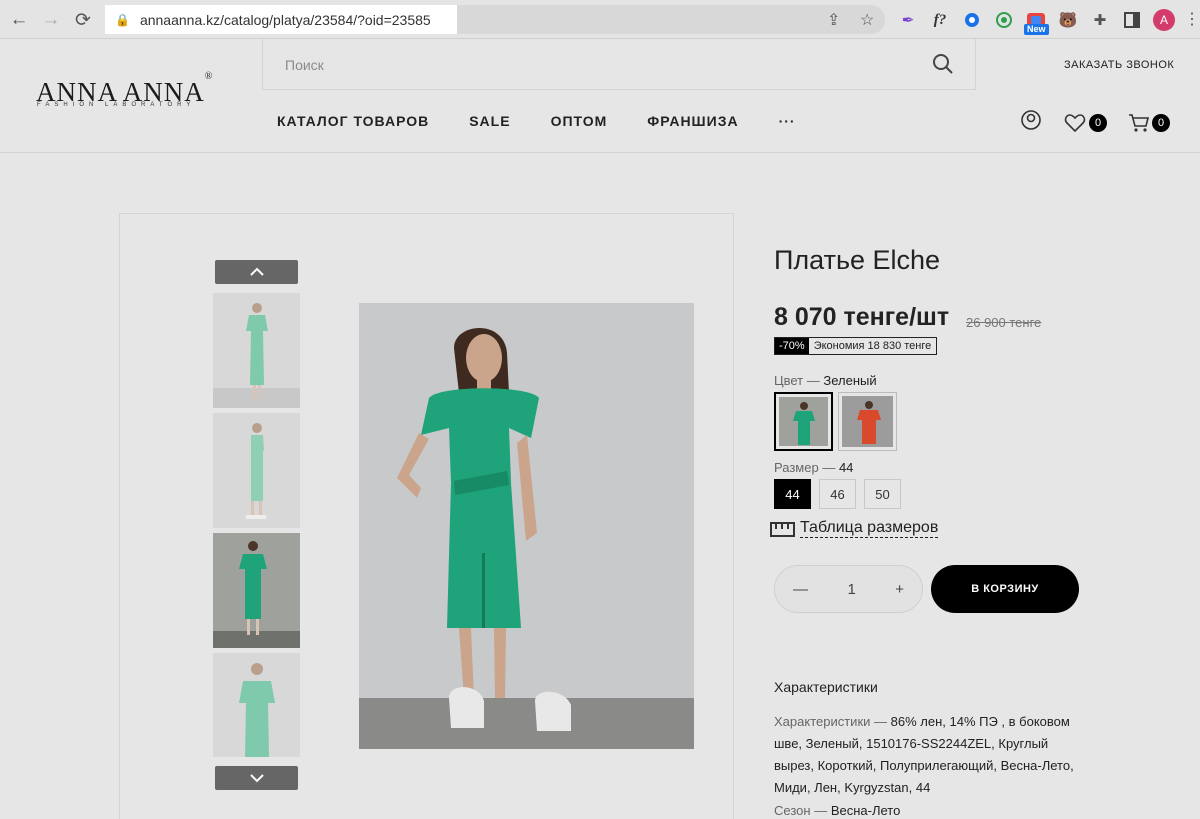  What do you see at coordinates (1068, 20) in the screenshot?
I see `bear-extension-icon: 🐻` at bounding box center [1068, 20].